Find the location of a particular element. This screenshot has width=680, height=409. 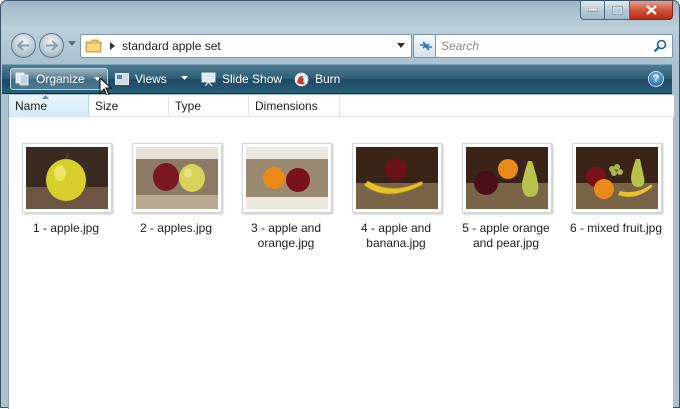

close-icon is located at coordinates (651, 10).